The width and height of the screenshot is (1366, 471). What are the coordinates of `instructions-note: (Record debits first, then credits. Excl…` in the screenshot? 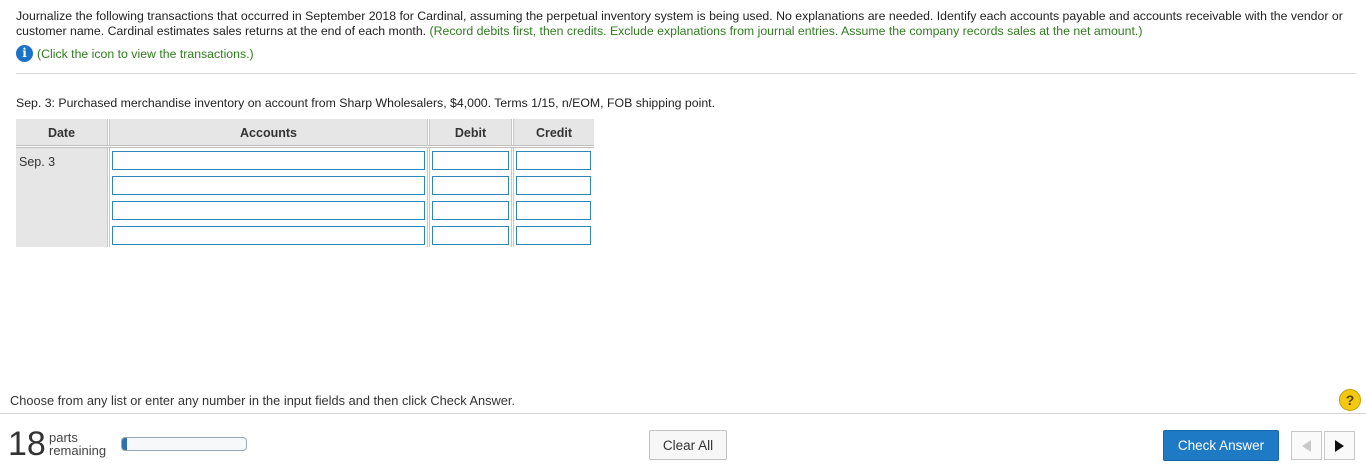 It's located at (786, 31).